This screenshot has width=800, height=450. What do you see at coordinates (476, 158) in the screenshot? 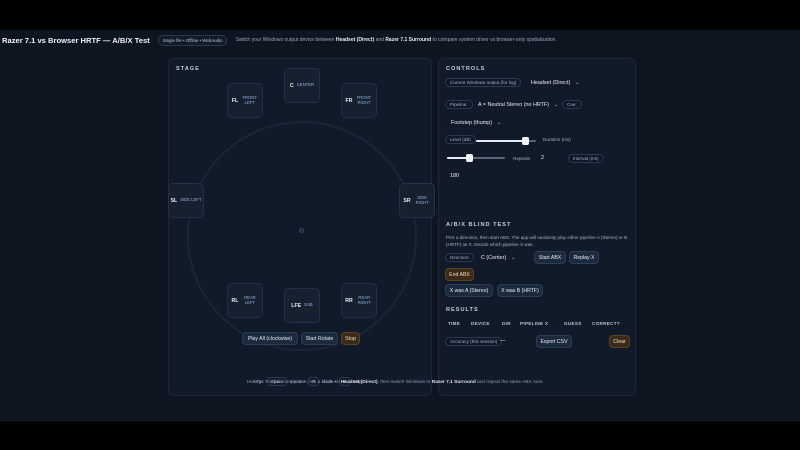
I see `duration-slider` at bounding box center [476, 158].